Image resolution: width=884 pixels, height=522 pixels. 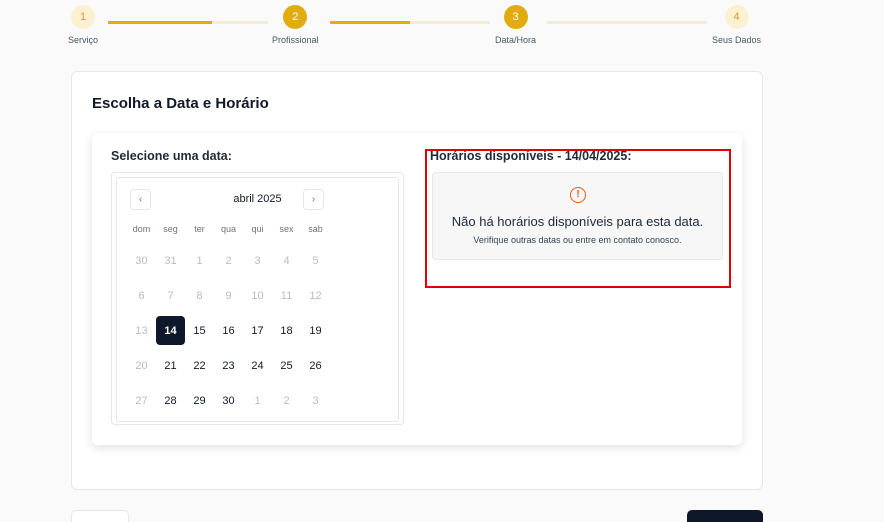 What do you see at coordinates (286, 365) in the screenshot?
I see `calendar-day: 25` at bounding box center [286, 365].